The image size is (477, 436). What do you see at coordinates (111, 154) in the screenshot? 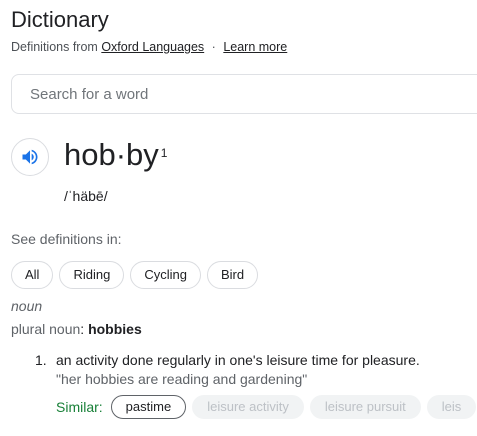
I see `headword-text: hob·by` at bounding box center [111, 154].